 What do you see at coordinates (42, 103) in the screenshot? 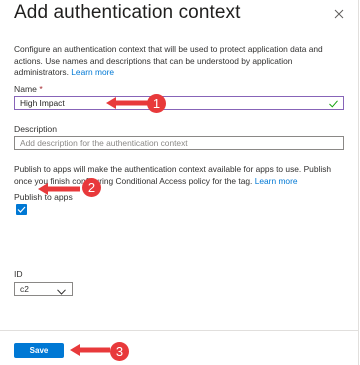
I see `name-input-value: High Impact` at bounding box center [42, 103].